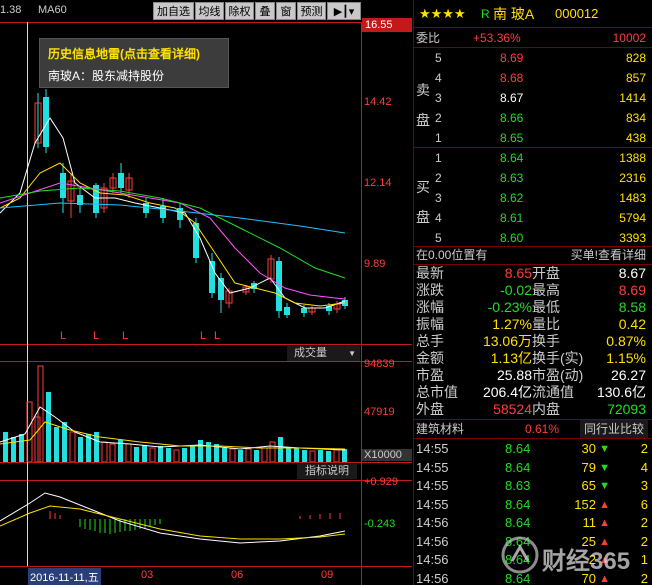 This screenshot has width=652, height=585. Describe the element at coordinates (532, 238) in the screenshot. I see `buy-level-5: 5 8.60 3393` at that location.